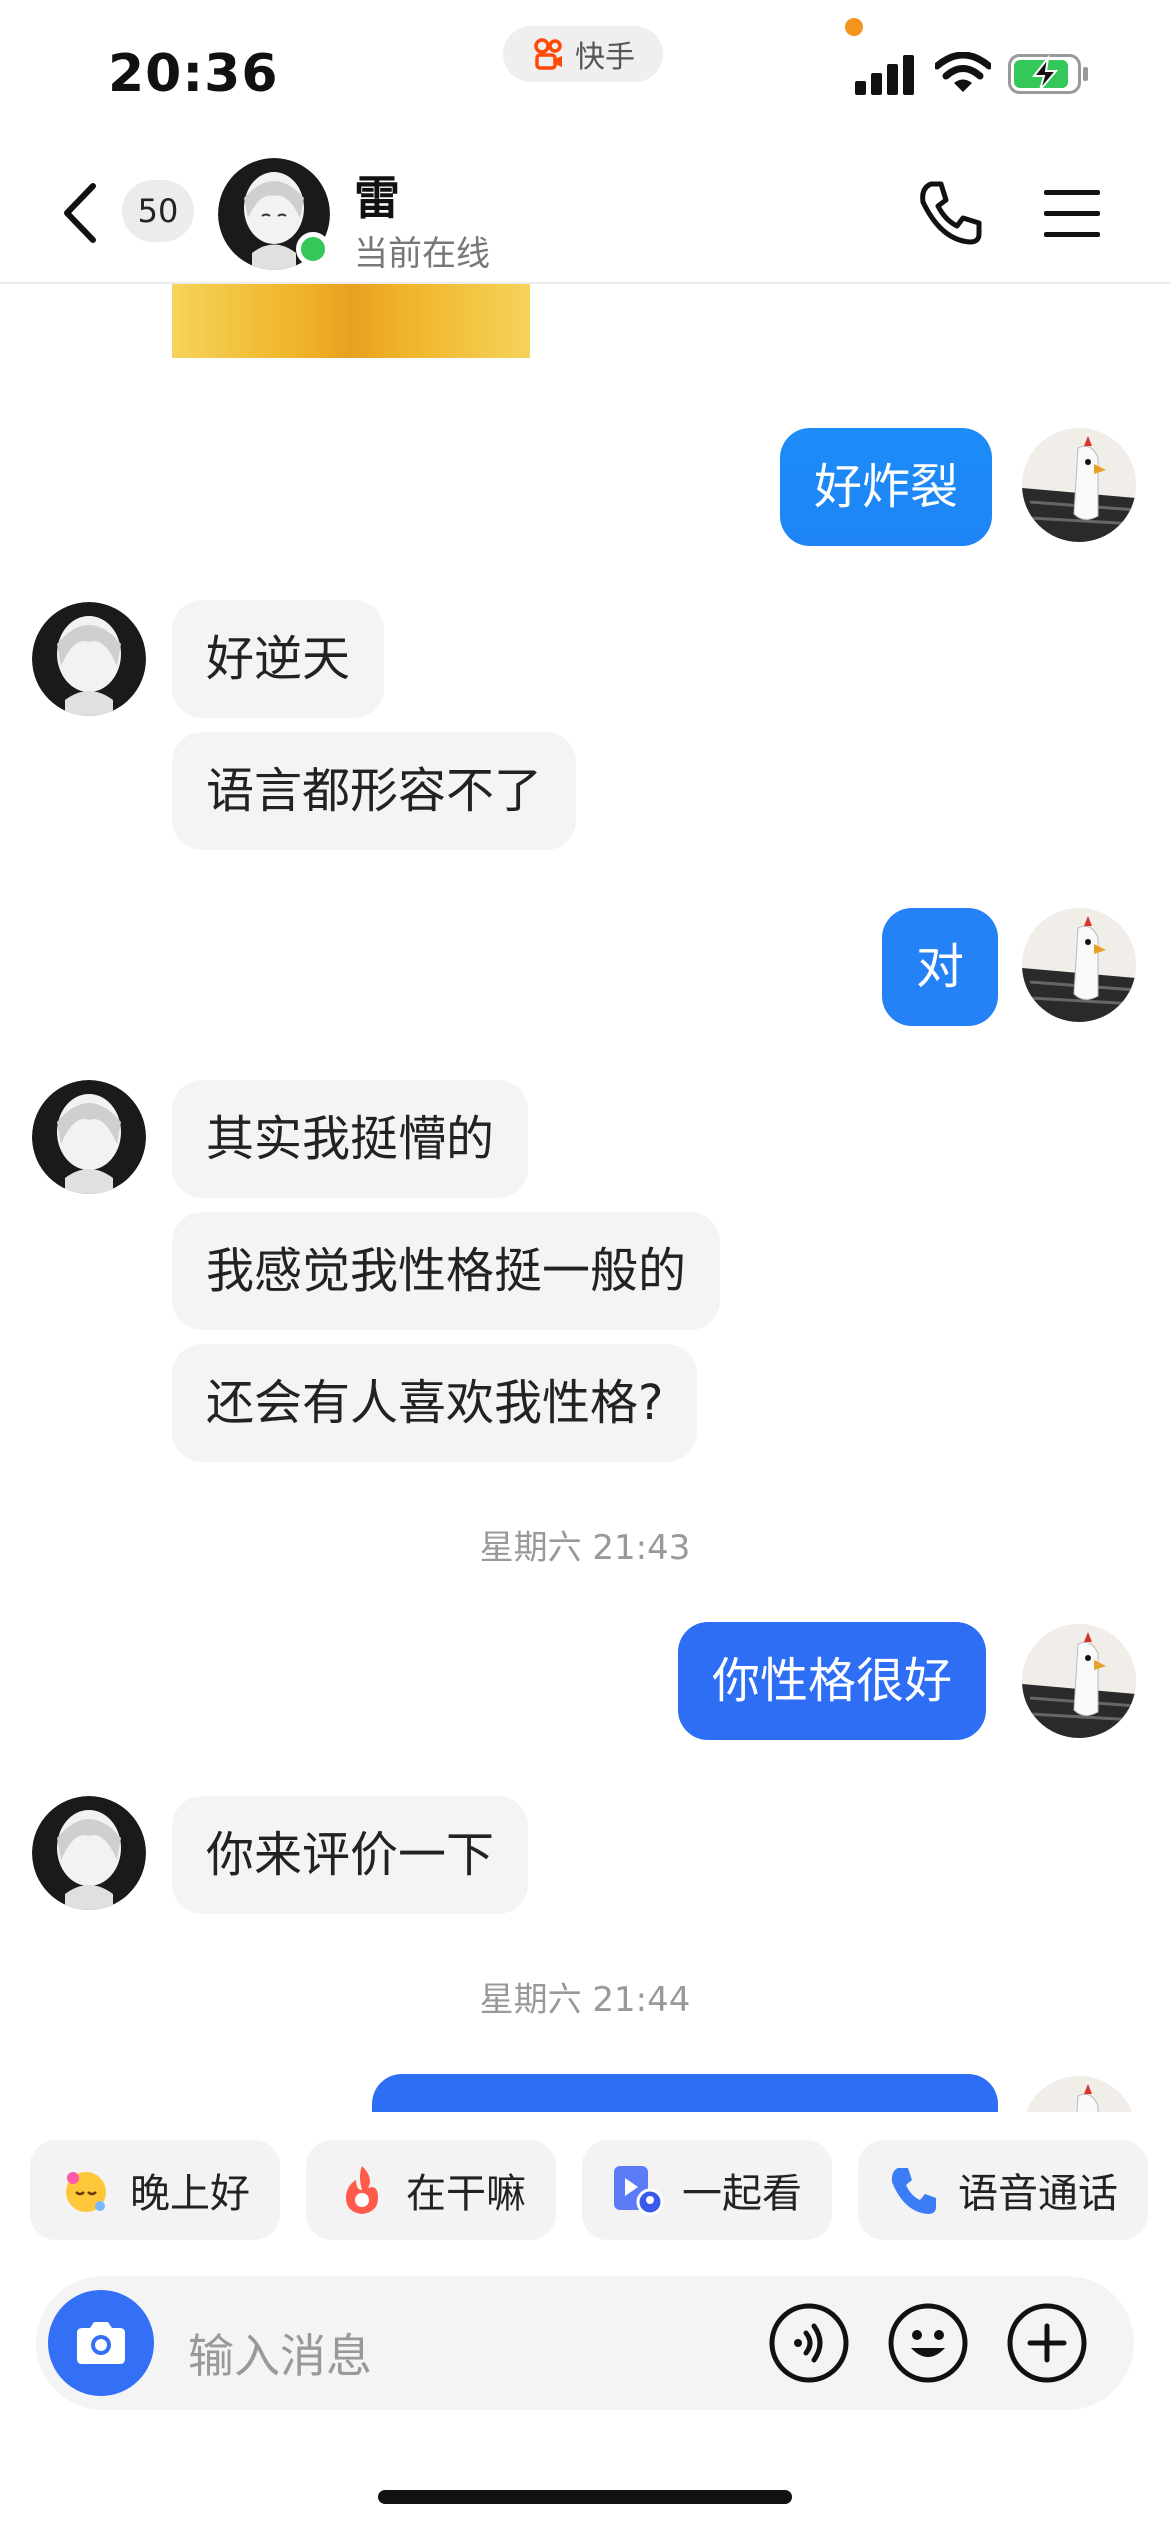 The width and height of the screenshot is (1170, 2532). Describe the element at coordinates (585, 1548) in the screenshot. I see `message-timestamp: 星期六 21:43` at that location.